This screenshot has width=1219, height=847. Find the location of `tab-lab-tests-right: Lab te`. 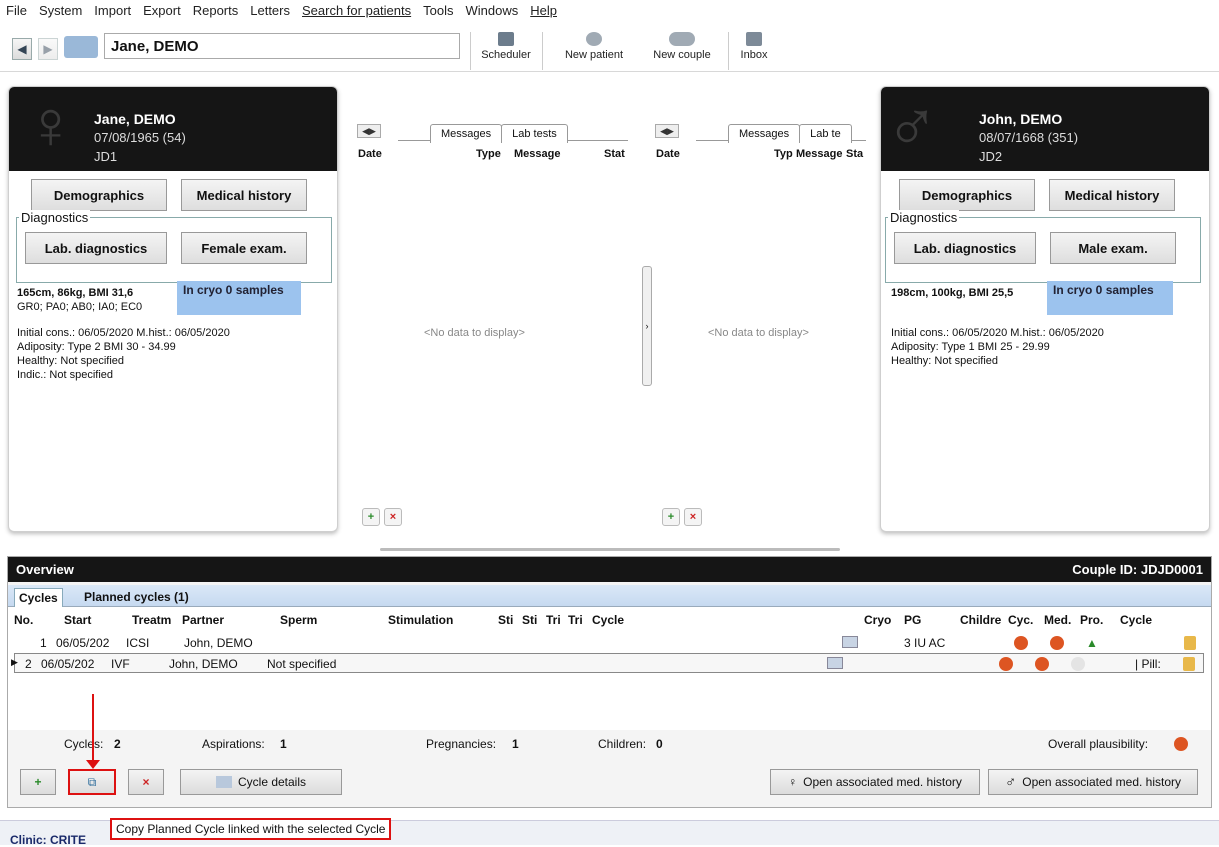

tab-lab-tests-right: Lab te is located at coordinates (825, 133).